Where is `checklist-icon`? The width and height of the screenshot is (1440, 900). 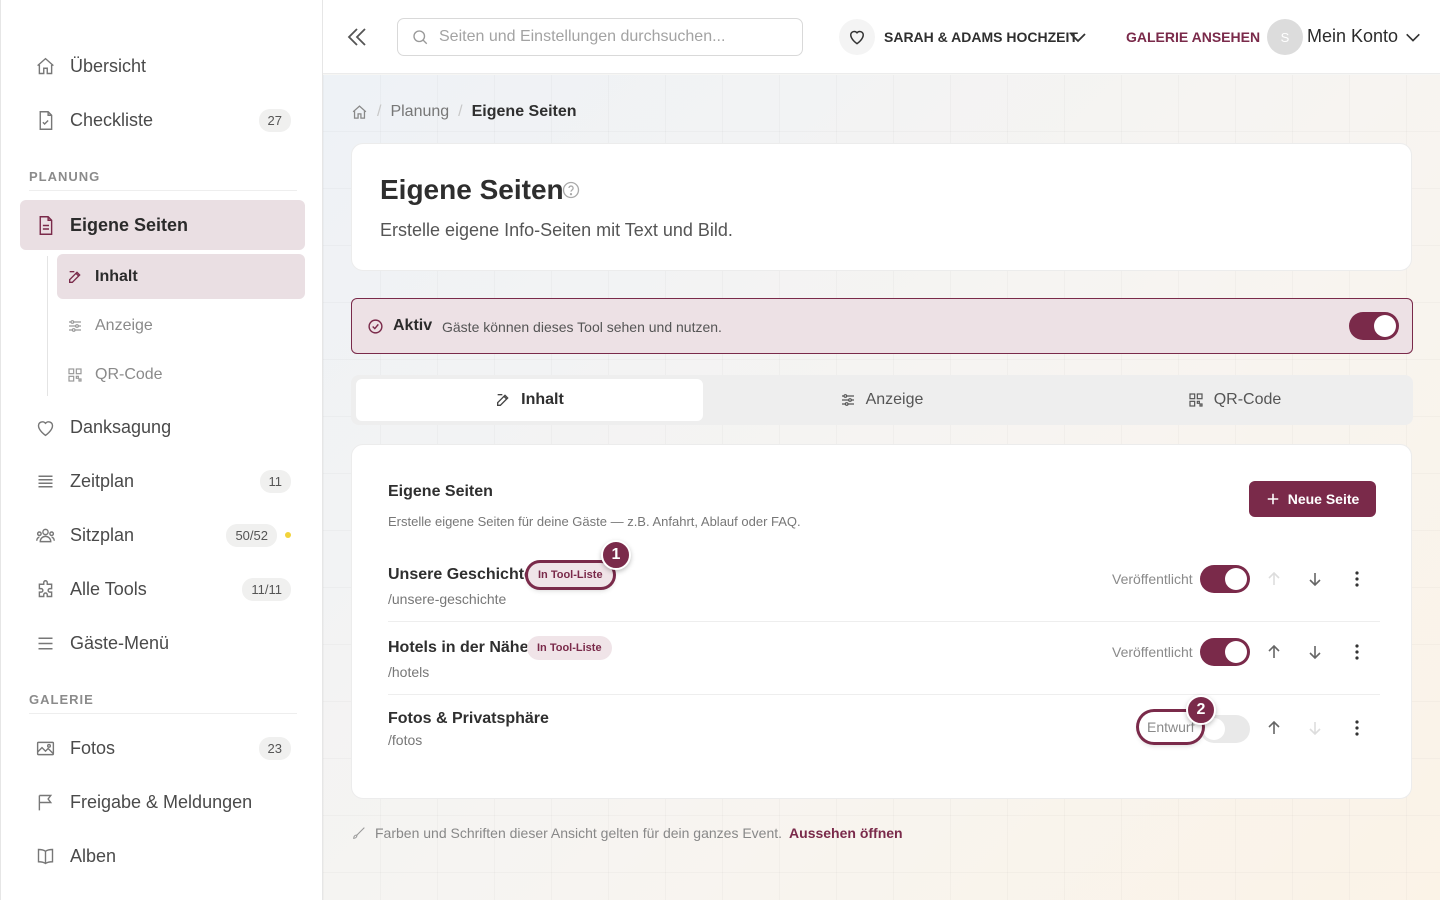 checklist-icon is located at coordinates (45, 120).